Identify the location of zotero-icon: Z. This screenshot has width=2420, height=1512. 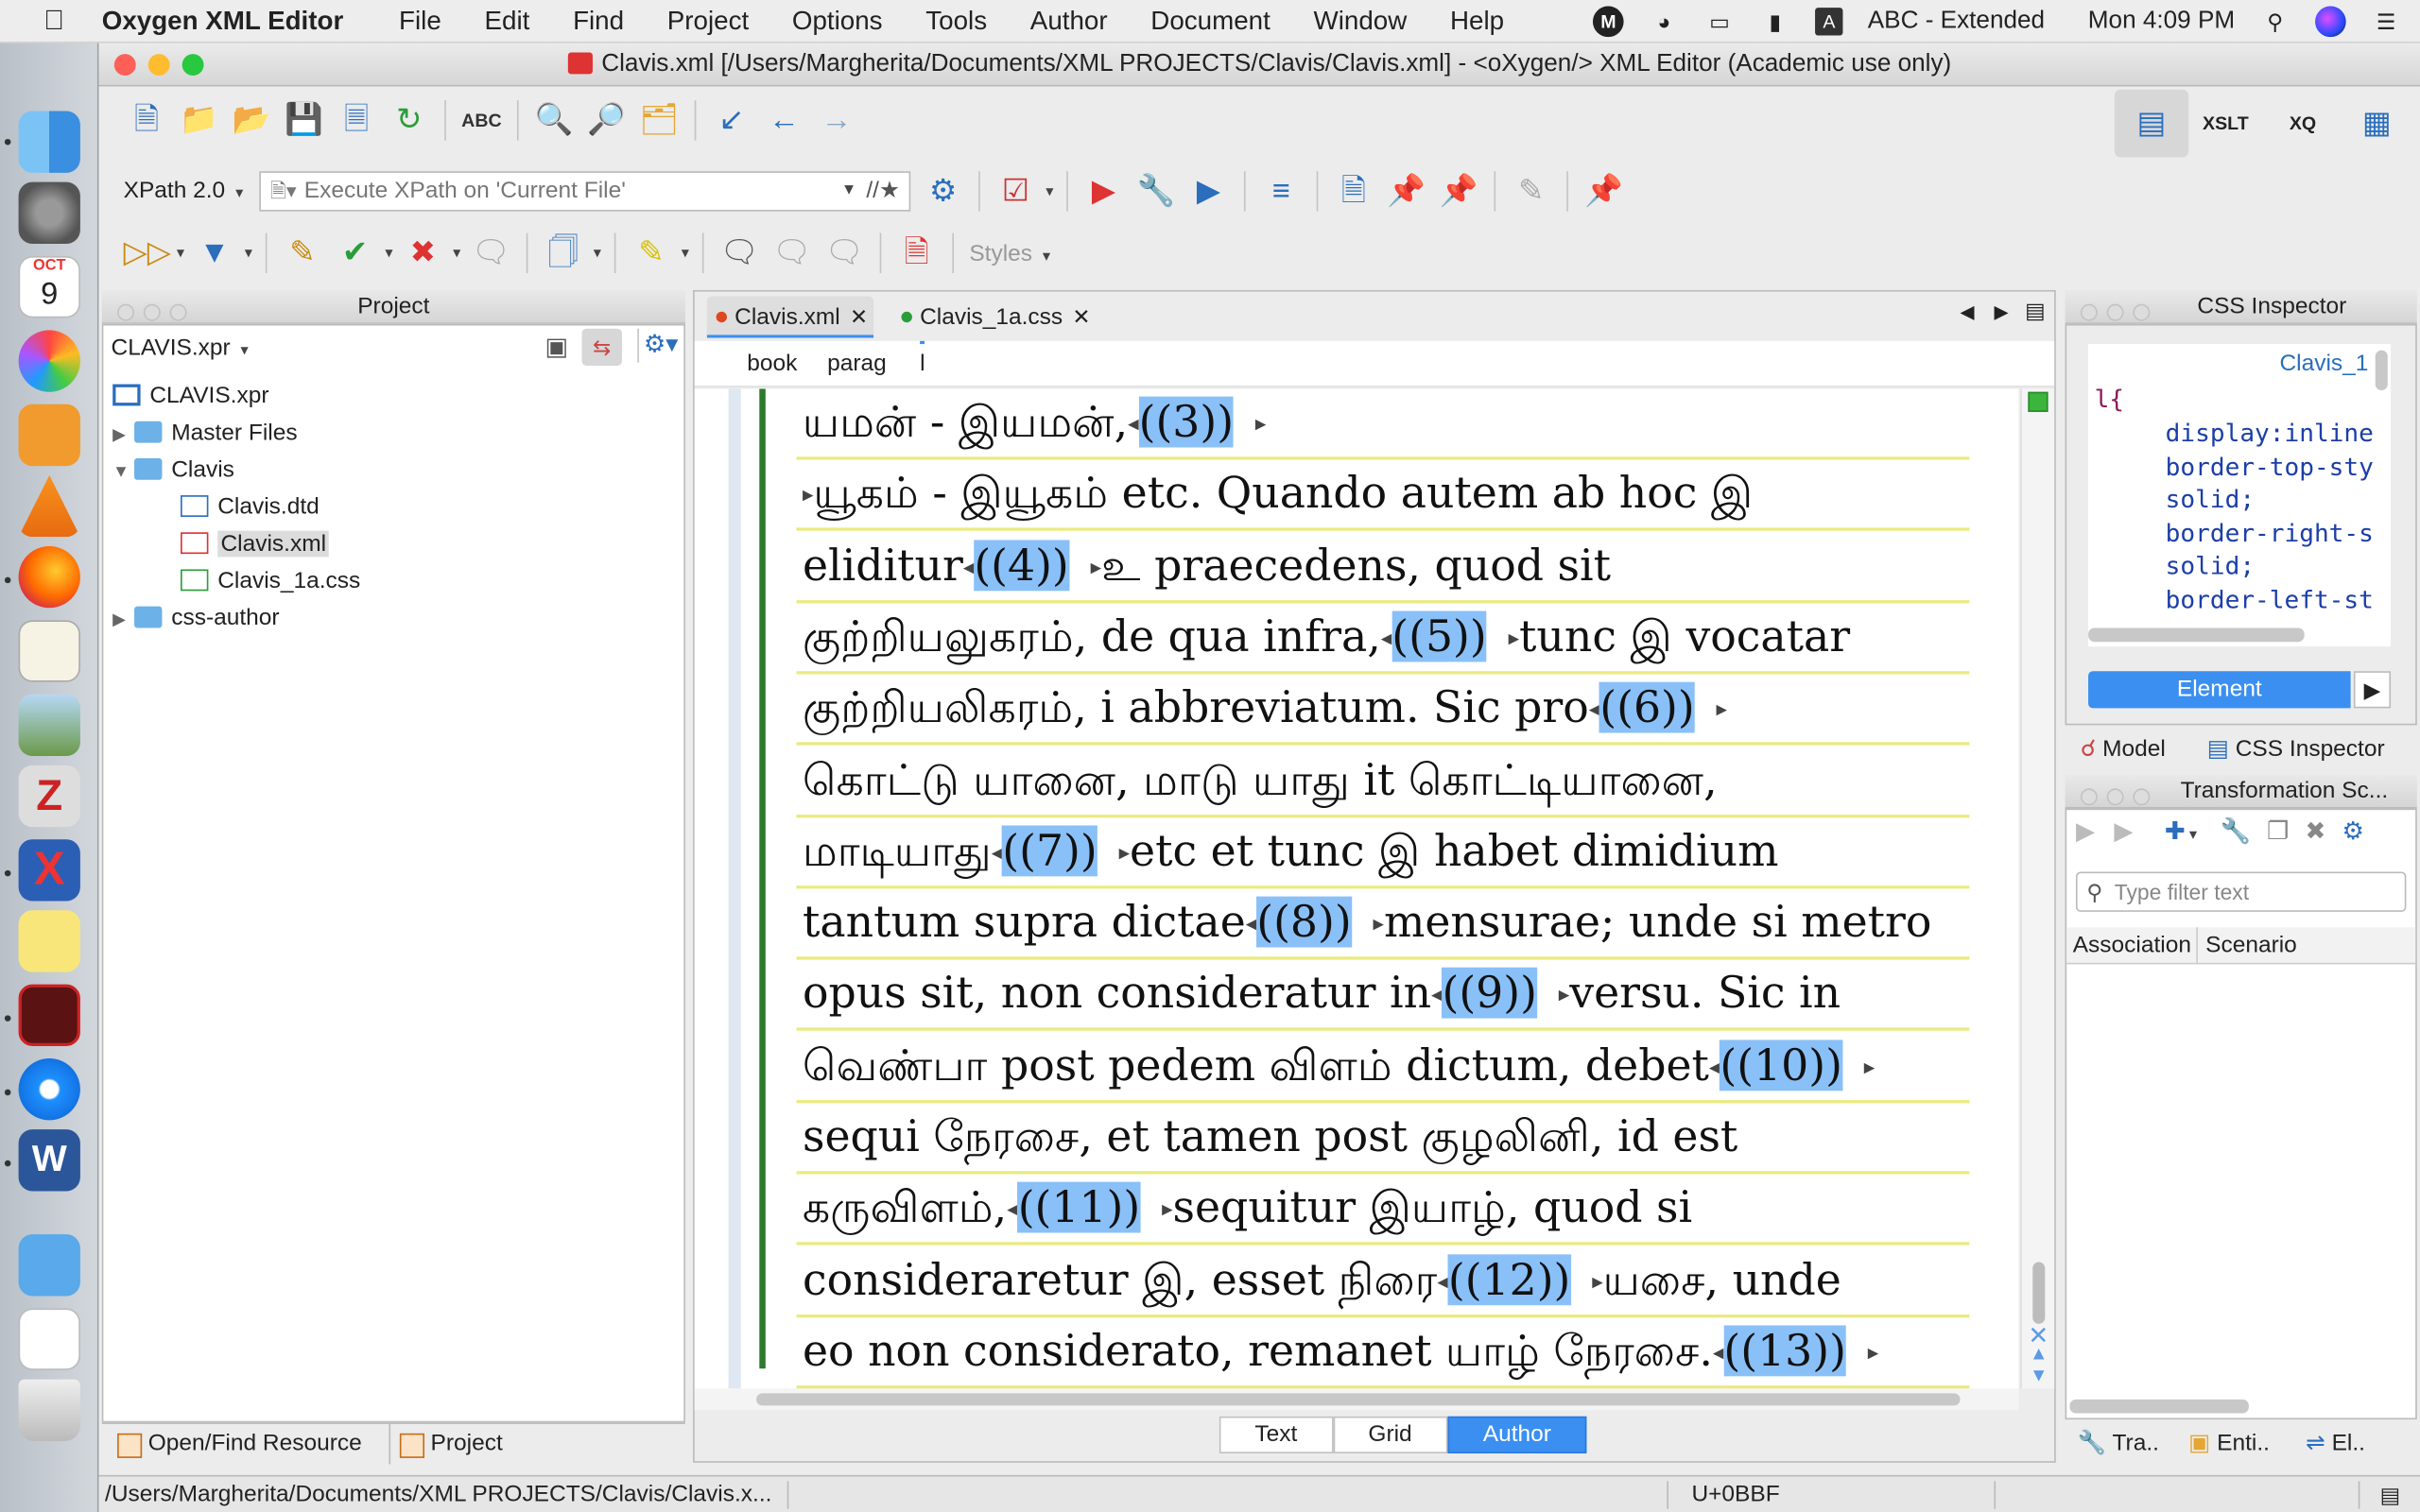
(49, 796).